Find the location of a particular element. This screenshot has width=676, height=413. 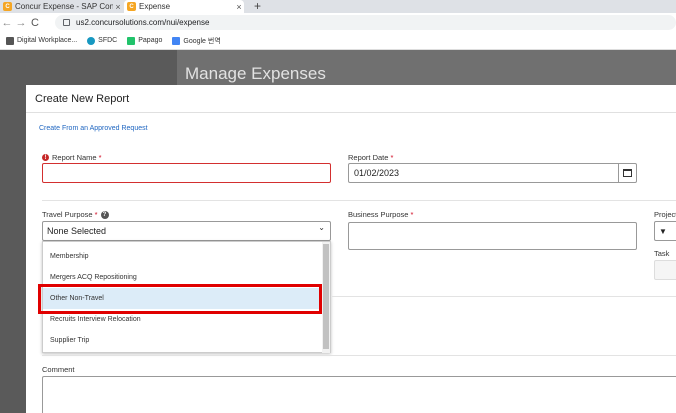

task-input is located at coordinates (665, 270).